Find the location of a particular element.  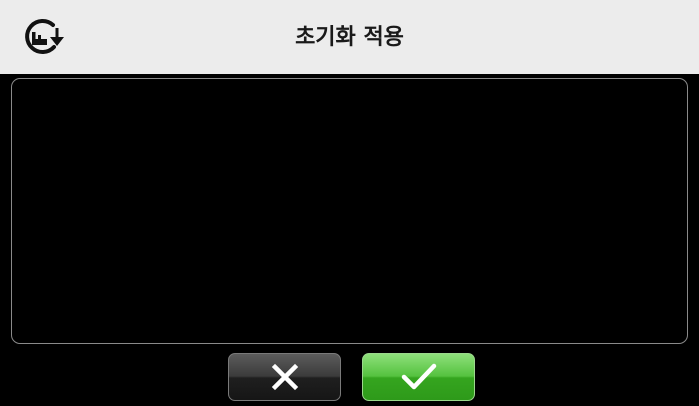

cancel-button is located at coordinates (284, 377).